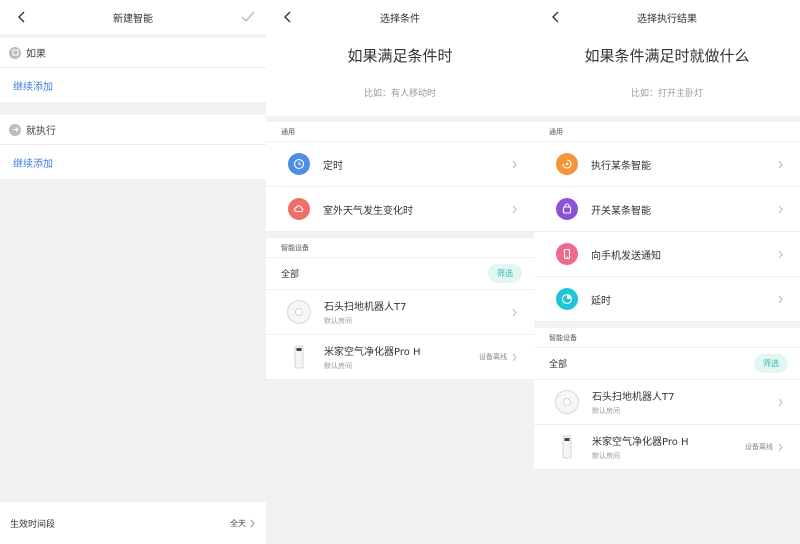 The height and width of the screenshot is (544, 800). What do you see at coordinates (567, 299) in the screenshot?
I see `delay-icon` at bounding box center [567, 299].